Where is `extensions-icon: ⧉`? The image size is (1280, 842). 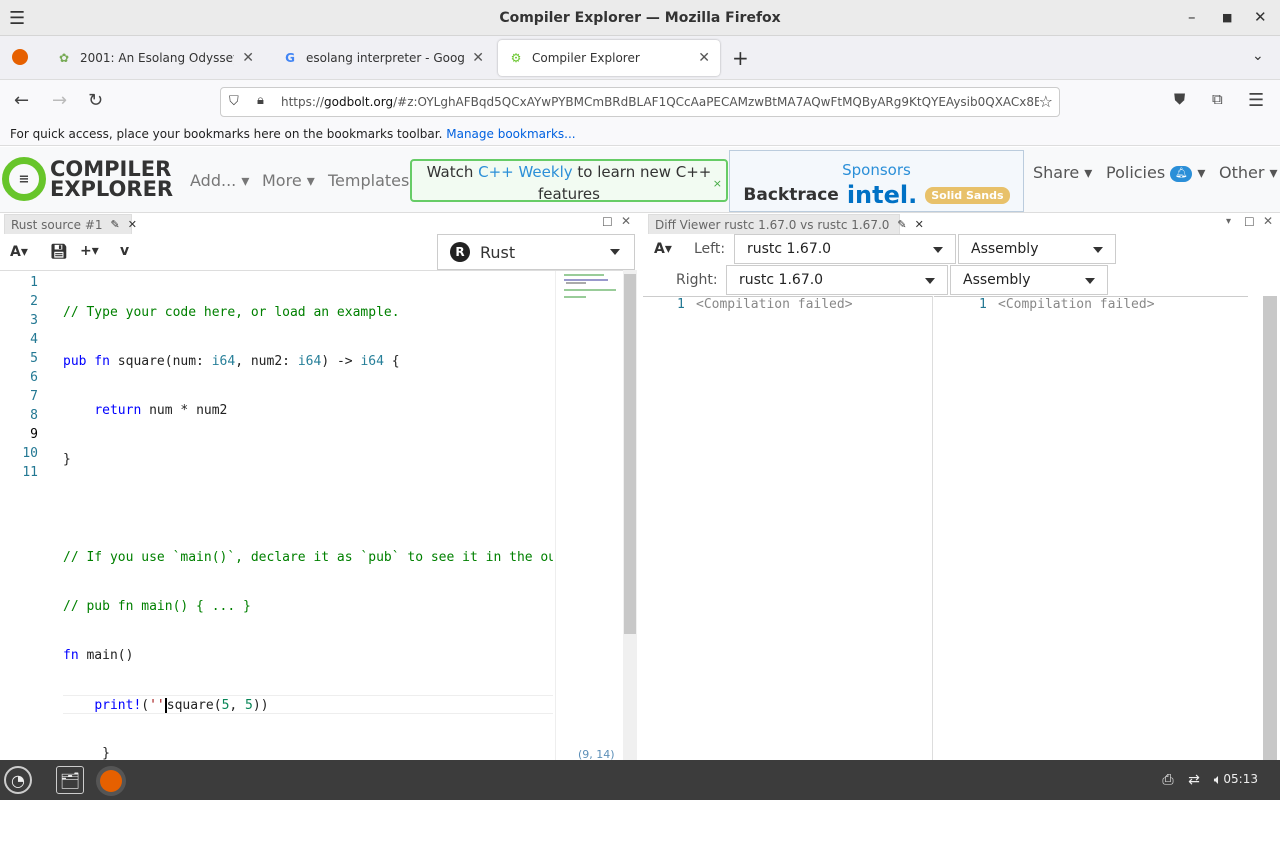
extensions-icon: ⧉ is located at coordinates (1217, 99).